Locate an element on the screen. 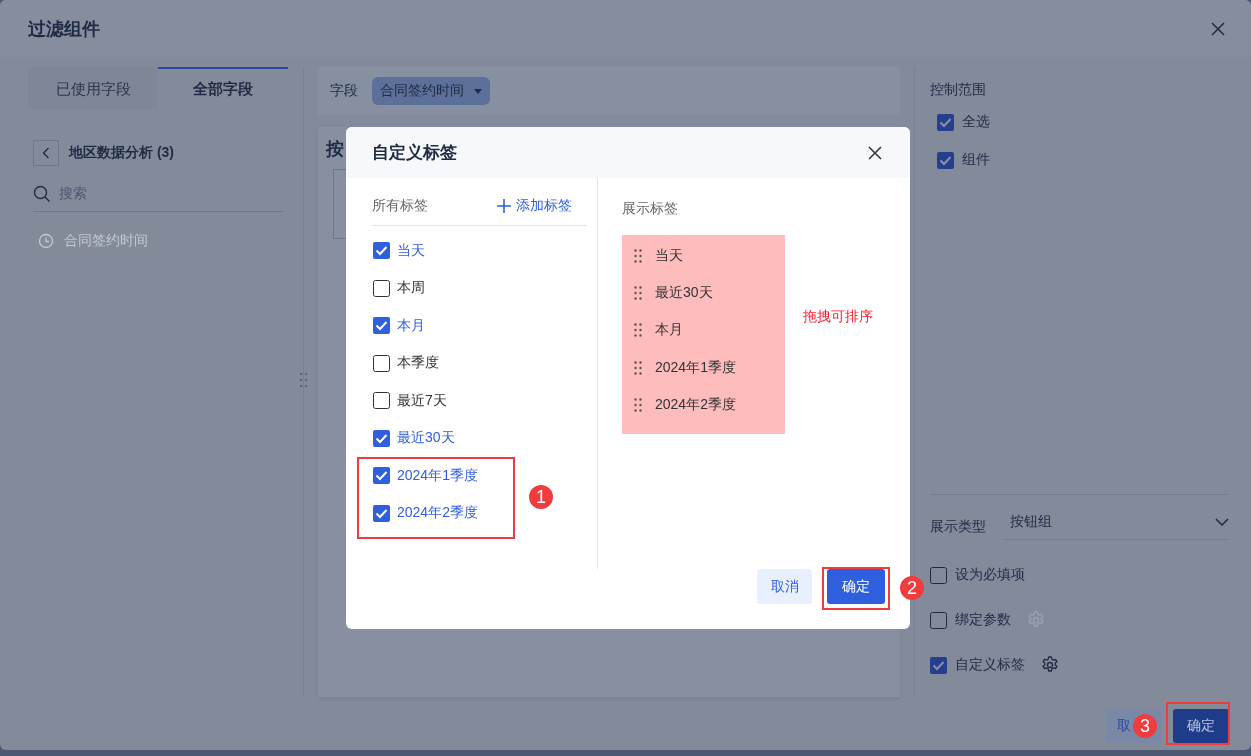 The width and height of the screenshot is (1251, 756). dialog-title: 过滤组件 is located at coordinates (64, 29).